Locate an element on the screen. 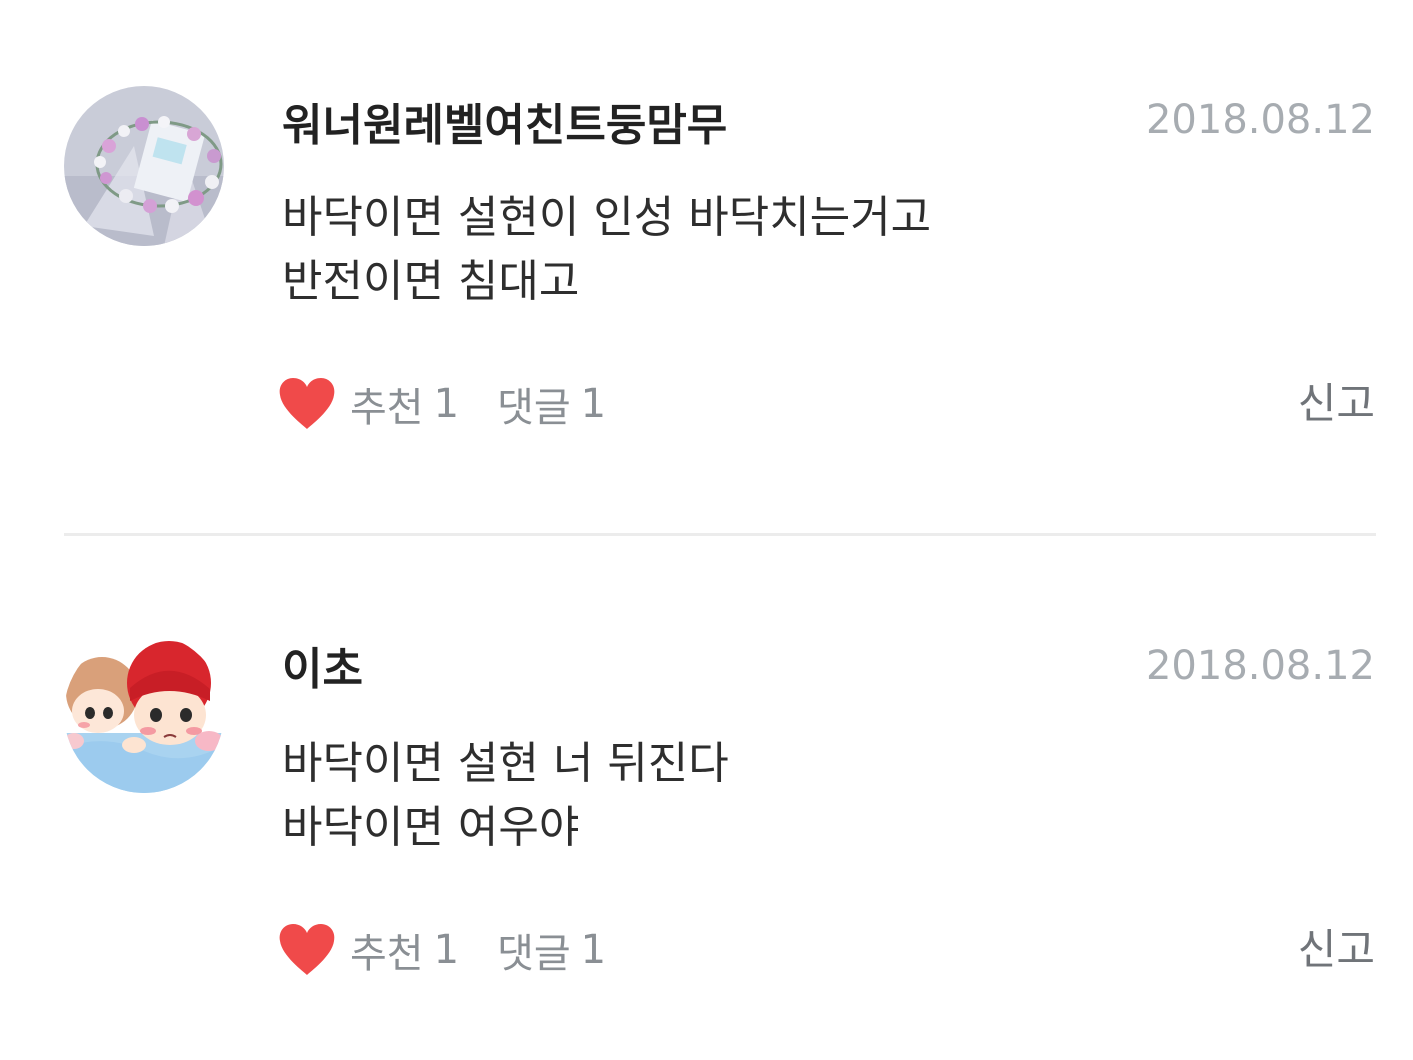  username: 워너원레벨여친트둥맘무 is located at coordinates (504, 126).